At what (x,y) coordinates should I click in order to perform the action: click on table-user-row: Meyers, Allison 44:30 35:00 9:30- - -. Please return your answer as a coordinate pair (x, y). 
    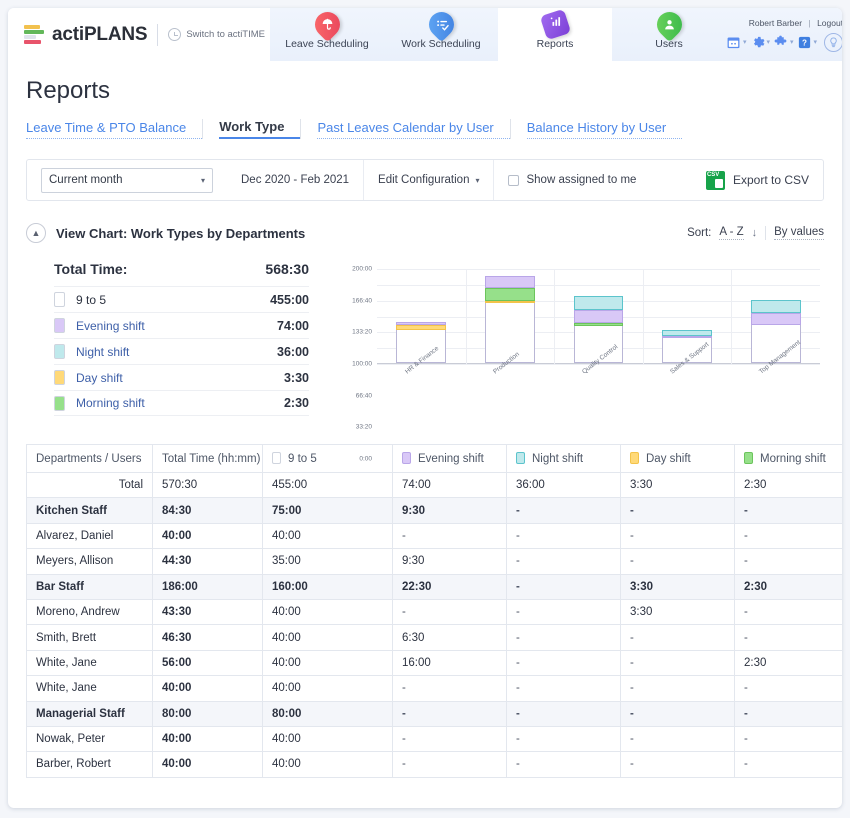
    Looking at the image, I should click on (434, 561).